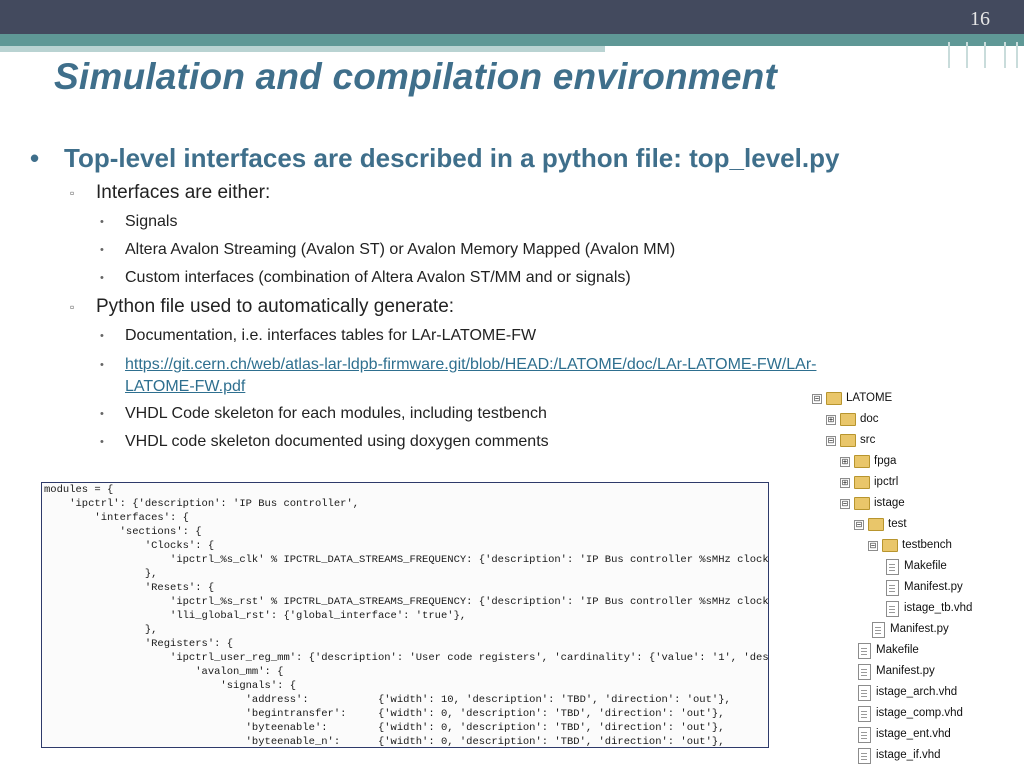 The width and height of the screenshot is (1024, 768). Describe the element at coordinates (917, 419) in the screenshot. I see `tree-folder-item: ⊞ doc` at that location.